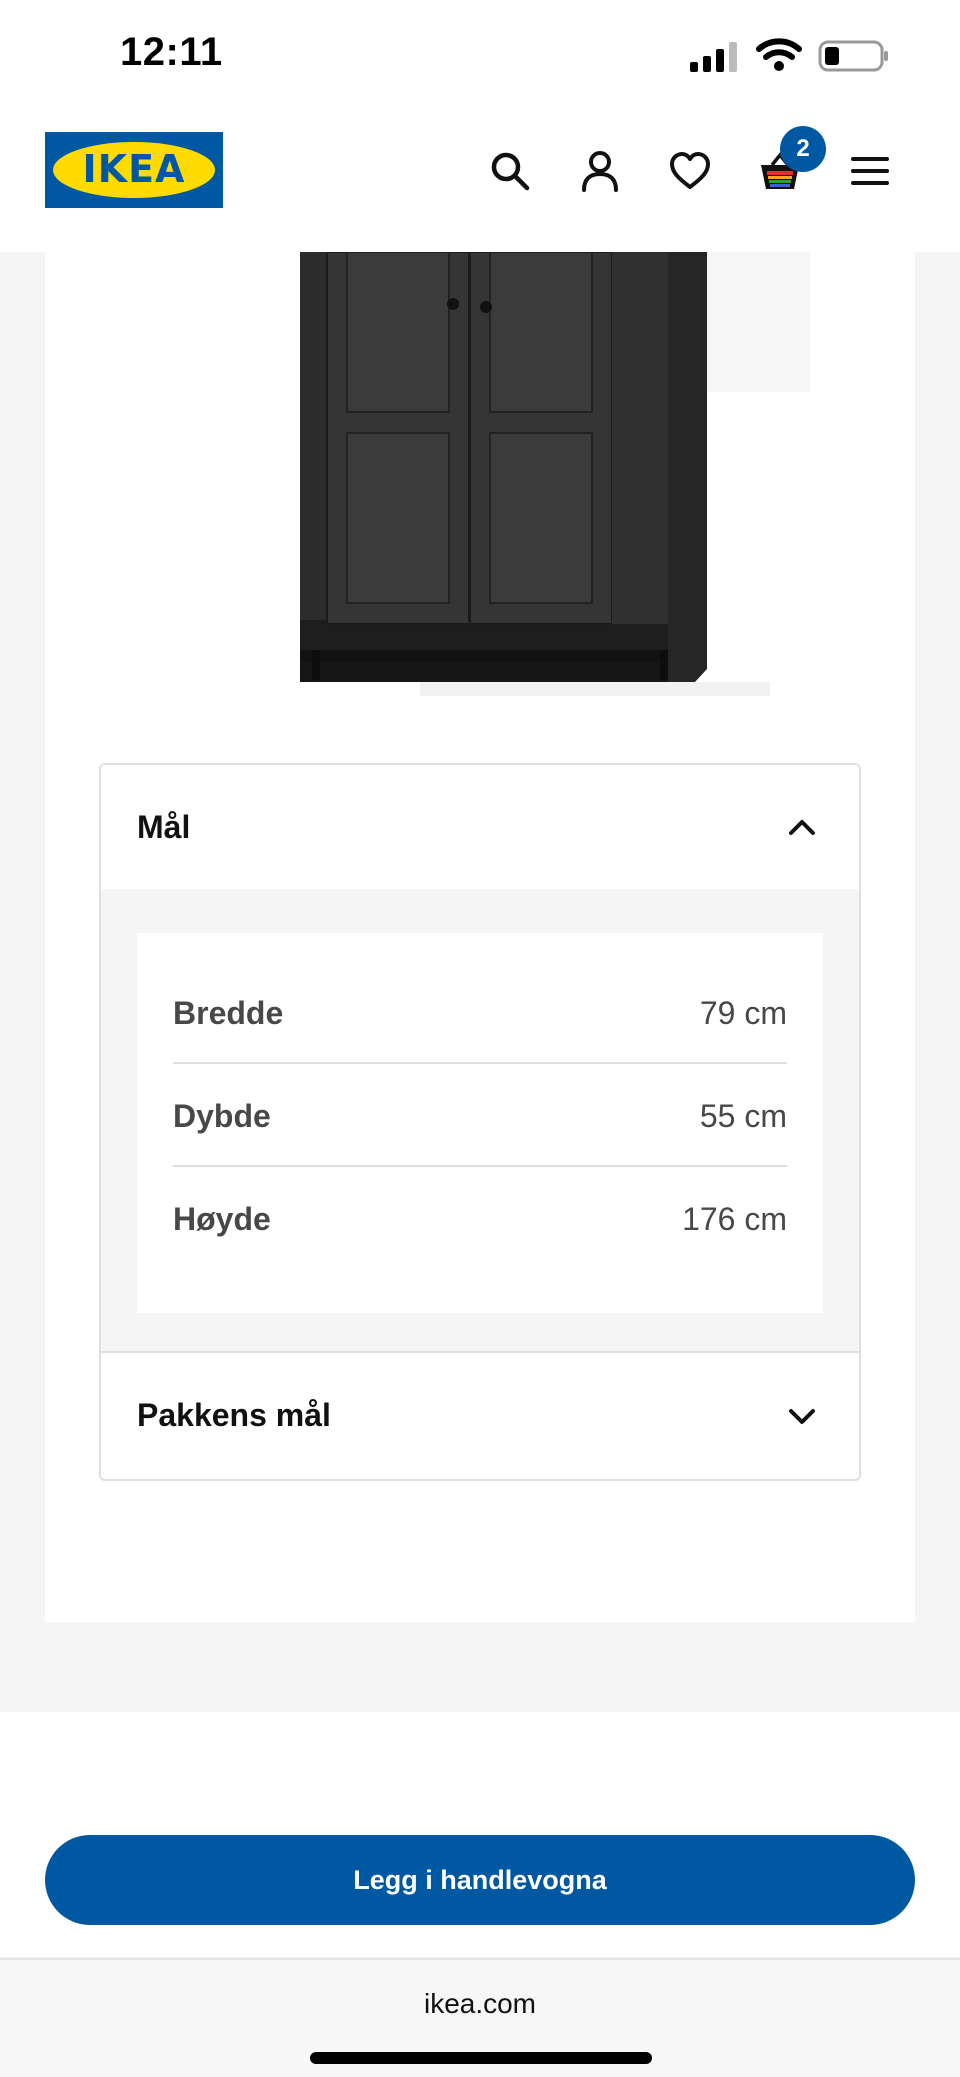 This screenshot has width=960, height=2077. Describe the element at coordinates (743, 1013) in the screenshot. I see `dimension-value: 79 cm` at that location.